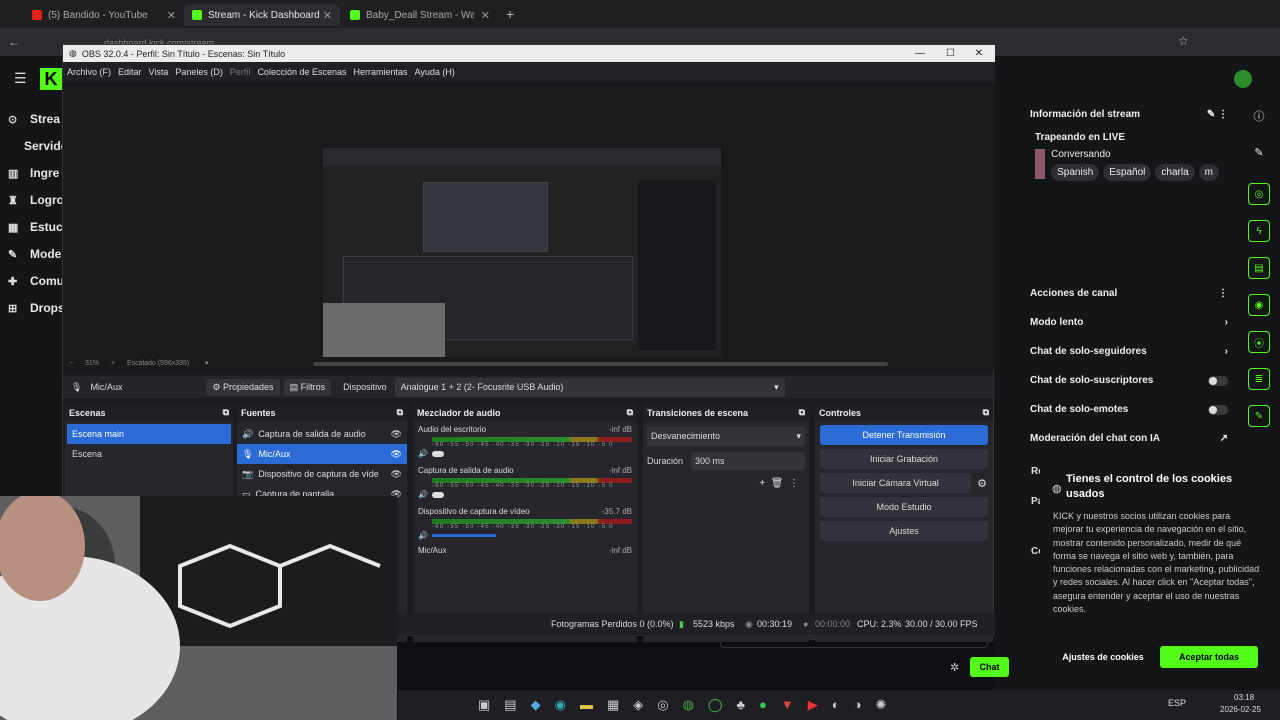 The width and height of the screenshot is (1280, 720). What do you see at coordinates (560, 705) in the screenshot?
I see `edge-icon: ◉` at bounding box center [560, 705].